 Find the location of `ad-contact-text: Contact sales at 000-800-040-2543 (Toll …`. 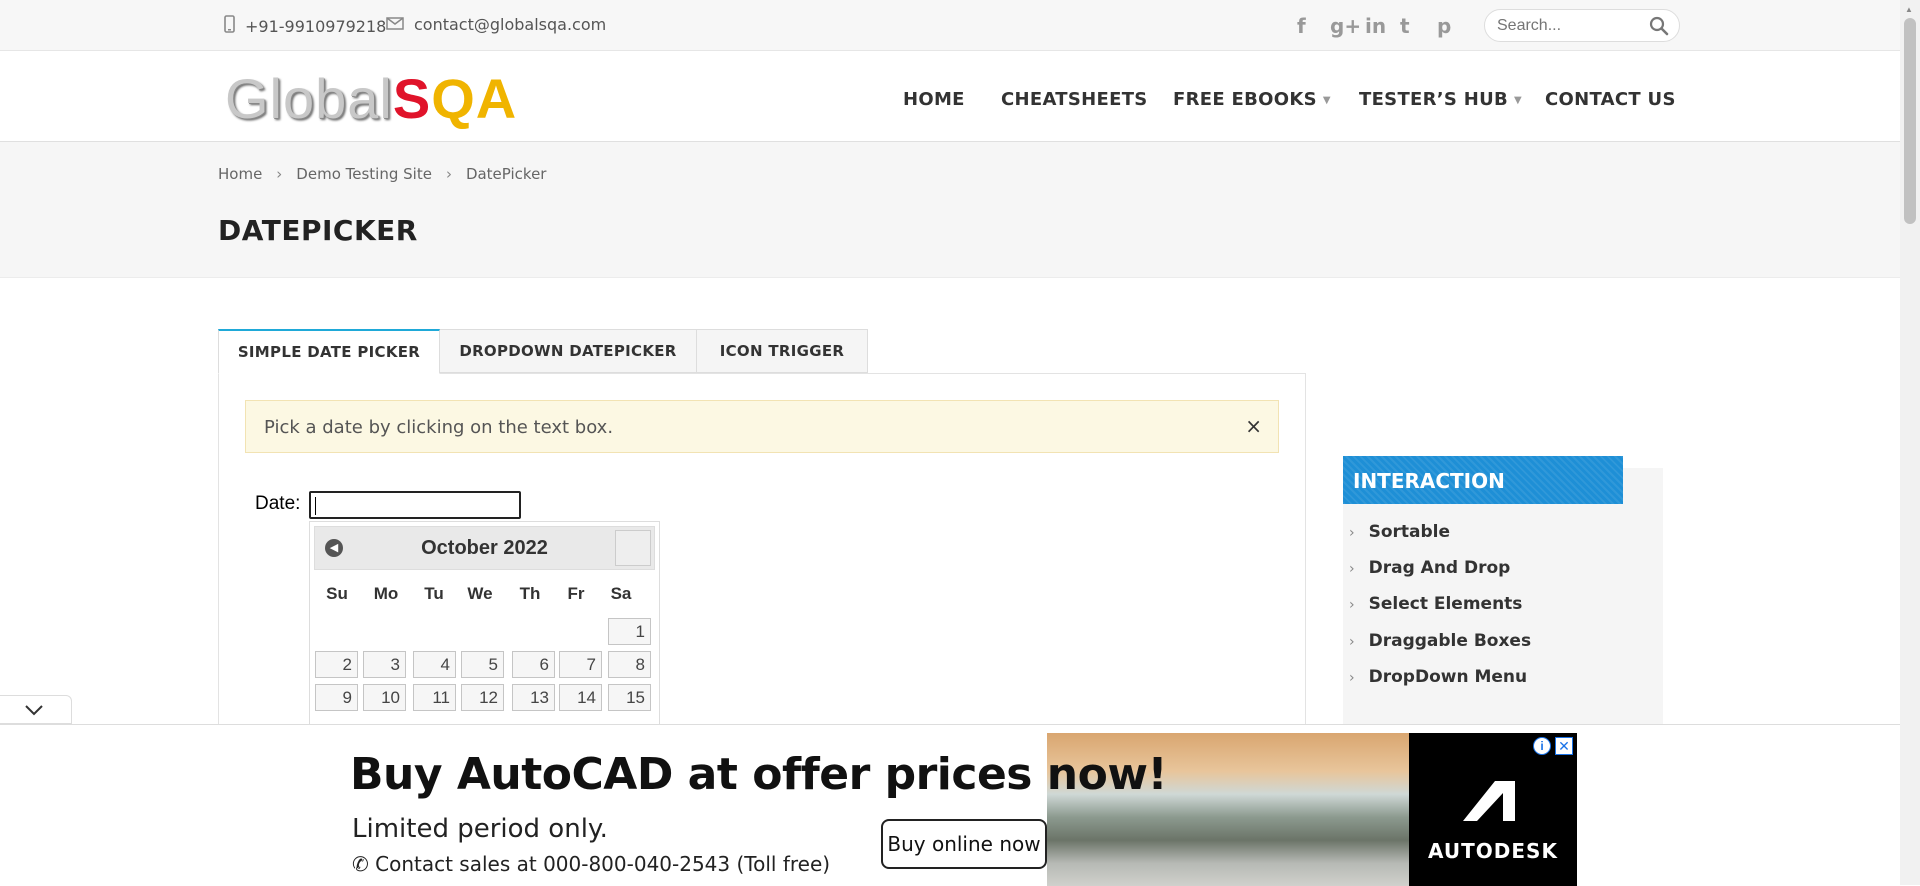

ad-contact-text: Contact sales at 000-800-040-2543 (Toll … is located at coordinates (603, 864).